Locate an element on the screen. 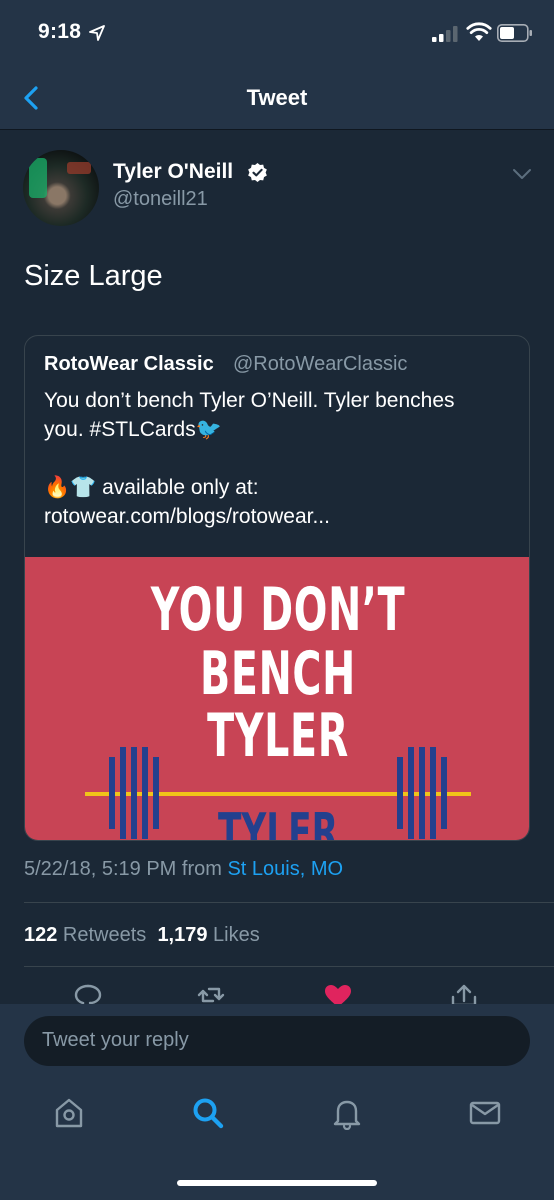 The width and height of the screenshot is (554, 1200). shirt-print-text: BENCH is located at coordinates (278, 674).